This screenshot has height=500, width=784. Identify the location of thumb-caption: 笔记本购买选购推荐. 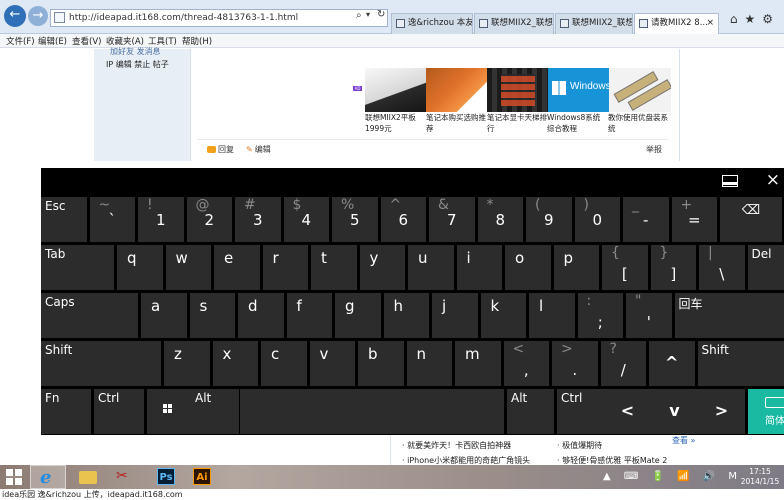
(456, 123).